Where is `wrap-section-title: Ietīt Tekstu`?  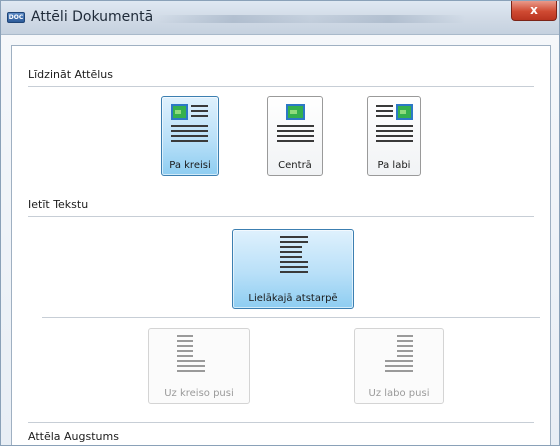
wrap-section-title: Ietīt Tekstu is located at coordinates (58, 204).